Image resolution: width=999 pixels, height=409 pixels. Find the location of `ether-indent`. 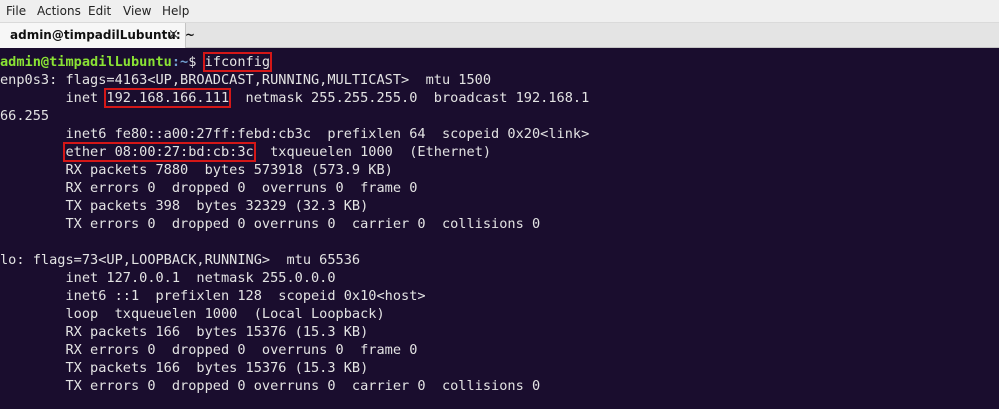

ether-indent is located at coordinates (32, 152).